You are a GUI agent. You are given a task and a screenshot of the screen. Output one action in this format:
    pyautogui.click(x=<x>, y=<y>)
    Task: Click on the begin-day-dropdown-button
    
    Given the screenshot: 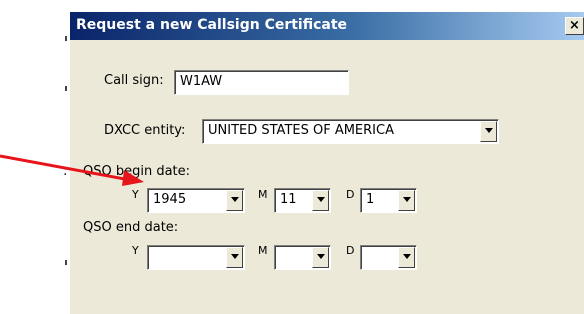 What is the action you would take?
    pyautogui.click(x=406, y=200)
    